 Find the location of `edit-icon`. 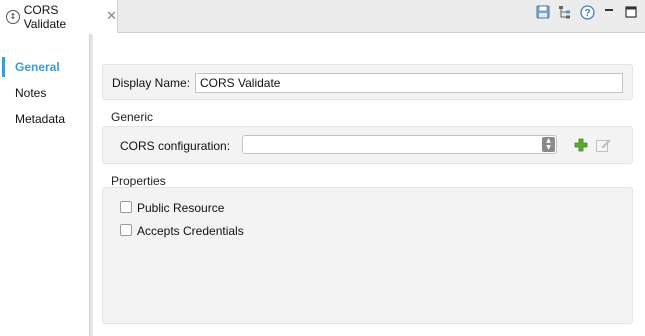

edit-icon is located at coordinates (603, 145).